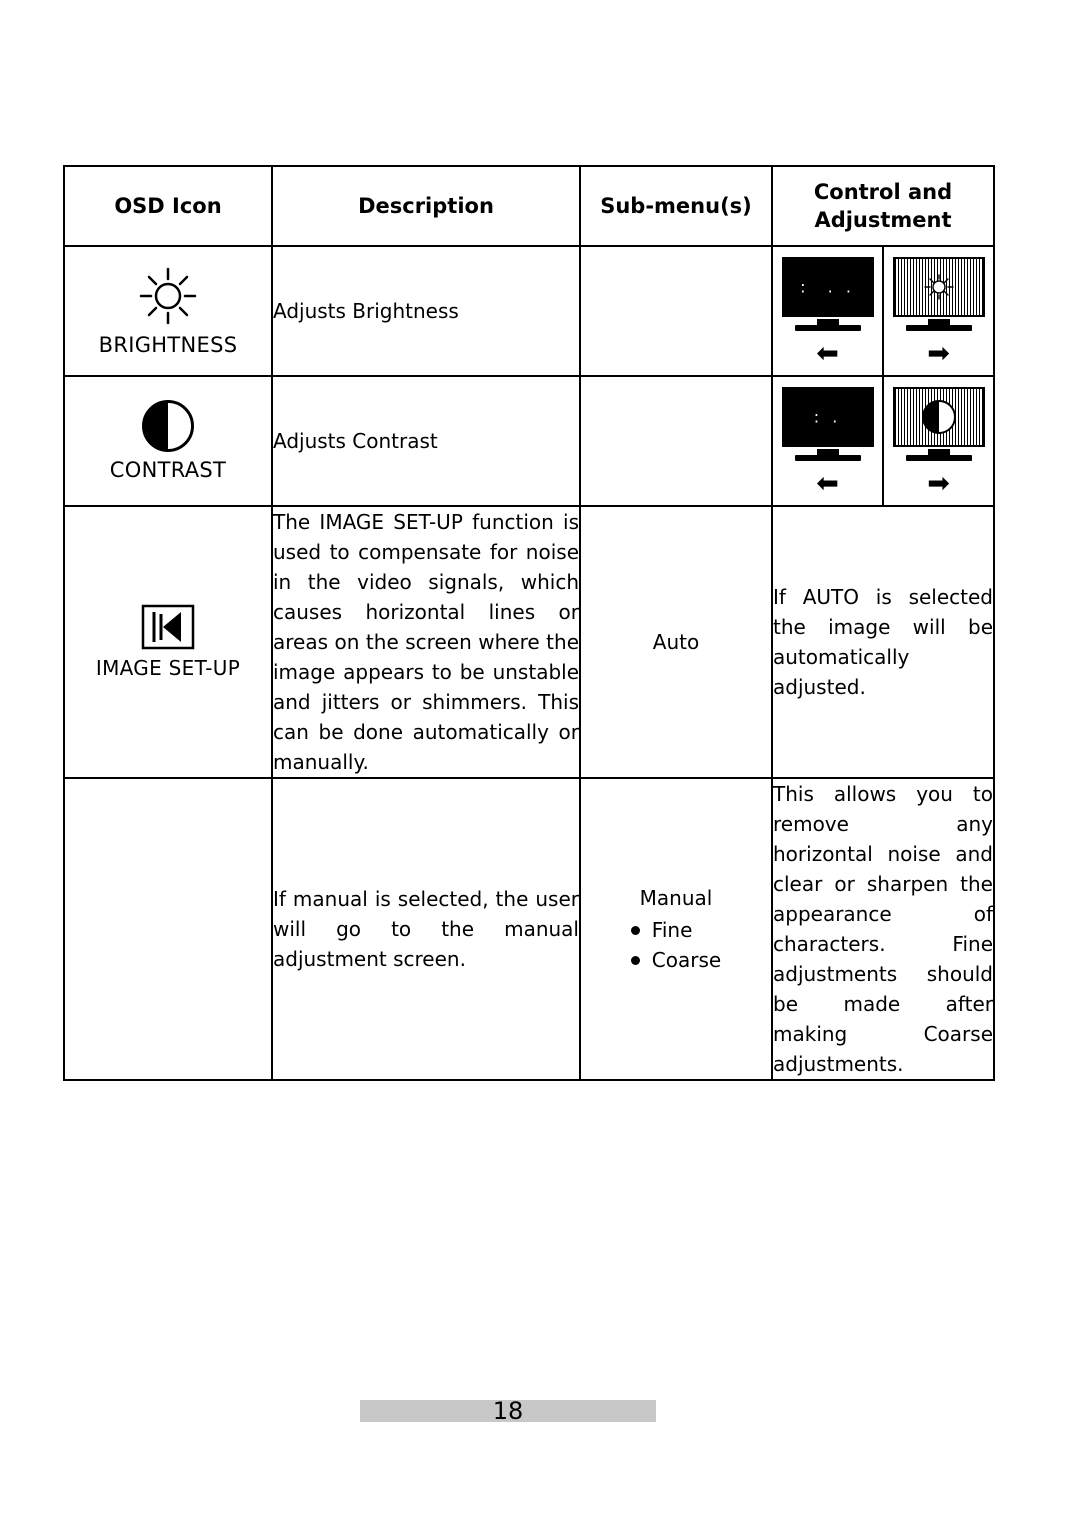 The height and width of the screenshot is (1529, 1080). What do you see at coordinates (168, 668) in the screenshot?
I see `image-setup-label: IMAGE SET-UP` at bounding box center [168, 668].